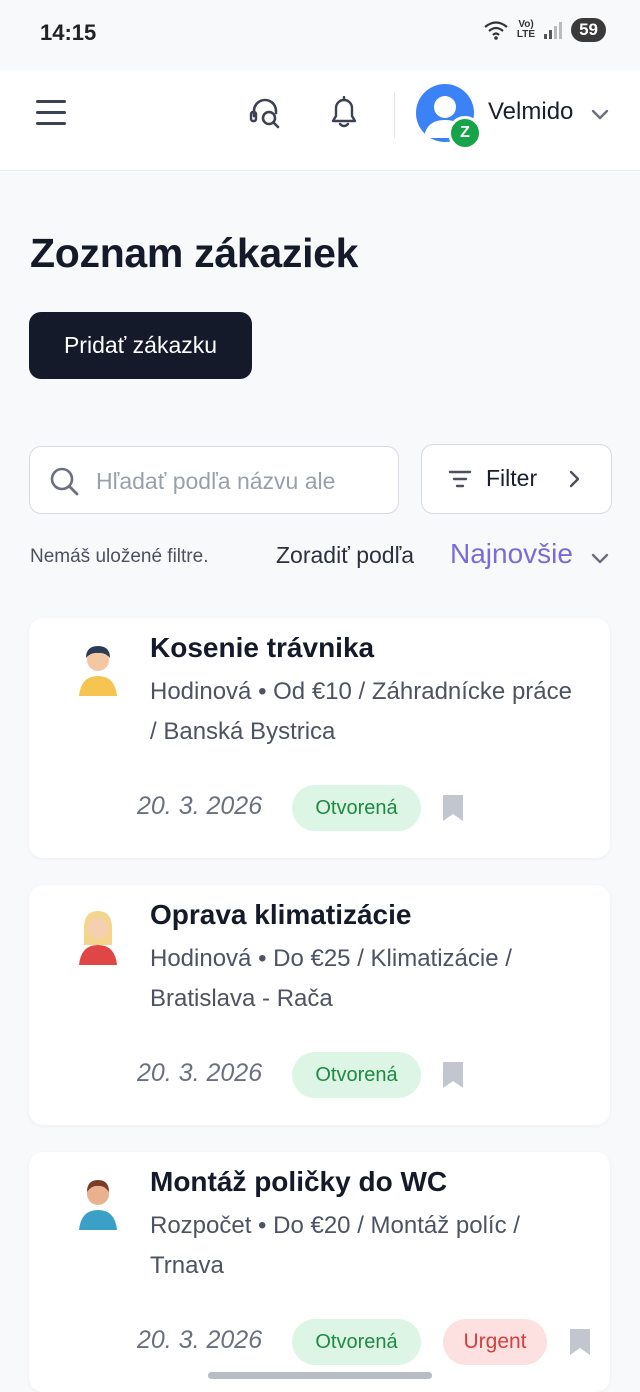 This screenshot has width=640, height=1392. What do you see at coordinates (68, 32) in the screenshot?
I see `status-time: 14:15` at bounding box center [68, 32].